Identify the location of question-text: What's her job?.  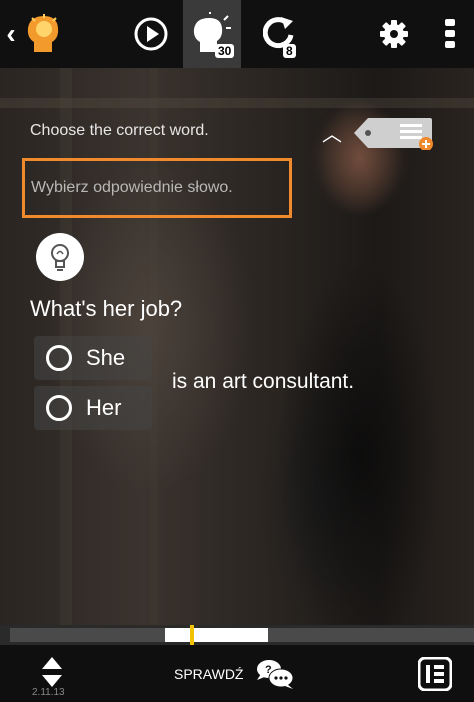
(106, 308).